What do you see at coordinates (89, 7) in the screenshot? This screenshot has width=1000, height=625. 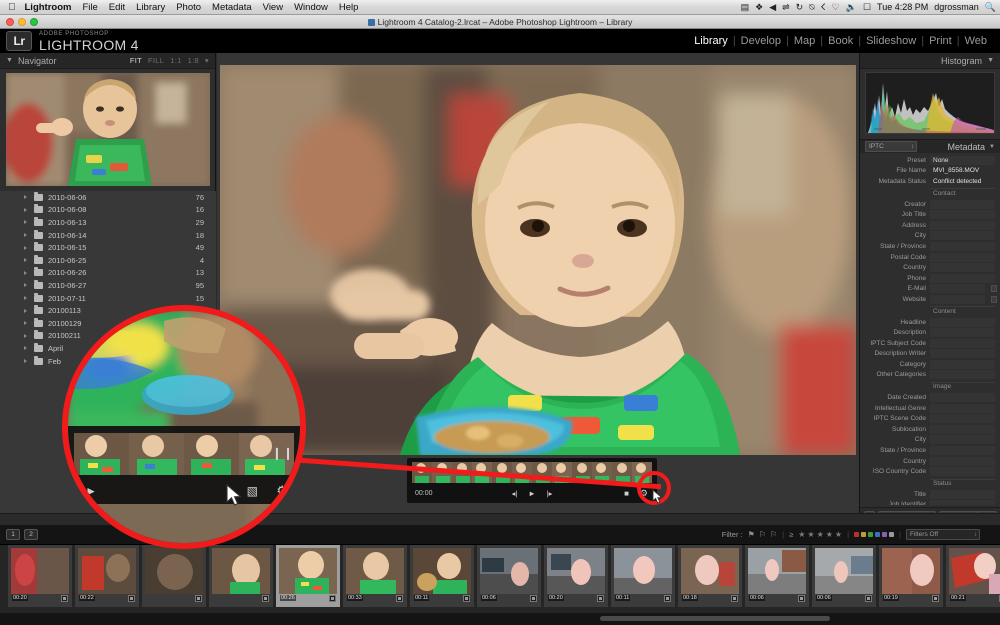 I see `menu-file: File` at bounding box center [89, 7].